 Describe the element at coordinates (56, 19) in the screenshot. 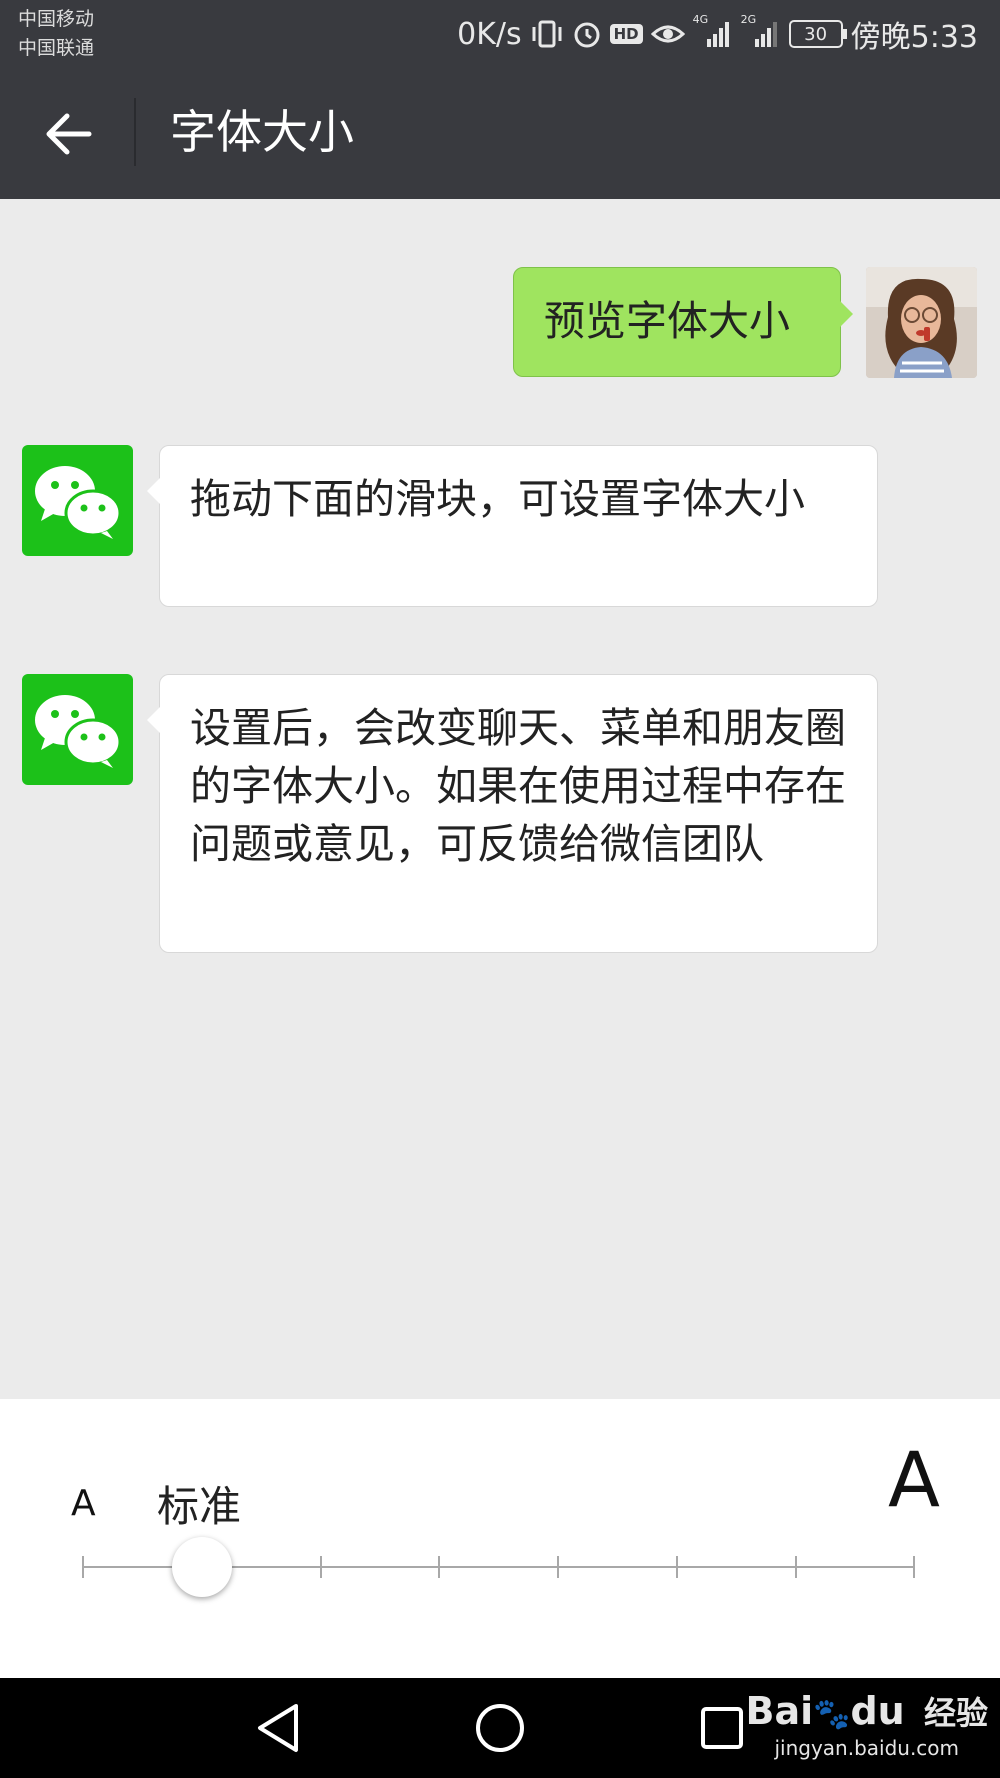

I see `carrier-name-1: 中国移动` at that location.